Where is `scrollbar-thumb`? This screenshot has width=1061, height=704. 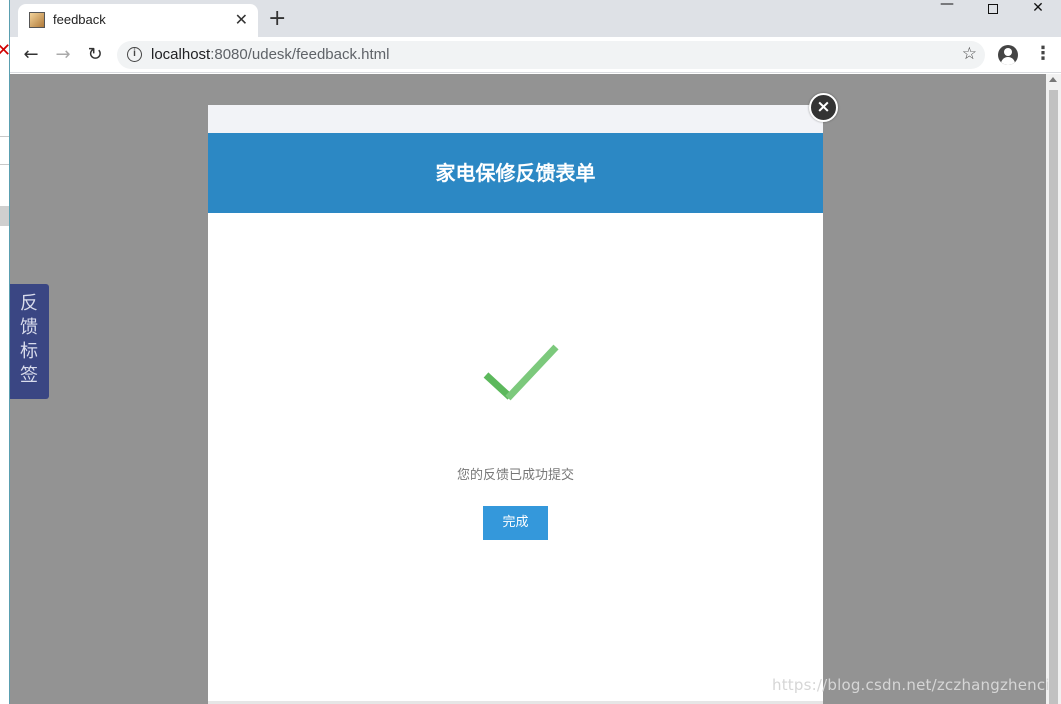 scrollbar-thumb is located at coordinates (1053, 397).